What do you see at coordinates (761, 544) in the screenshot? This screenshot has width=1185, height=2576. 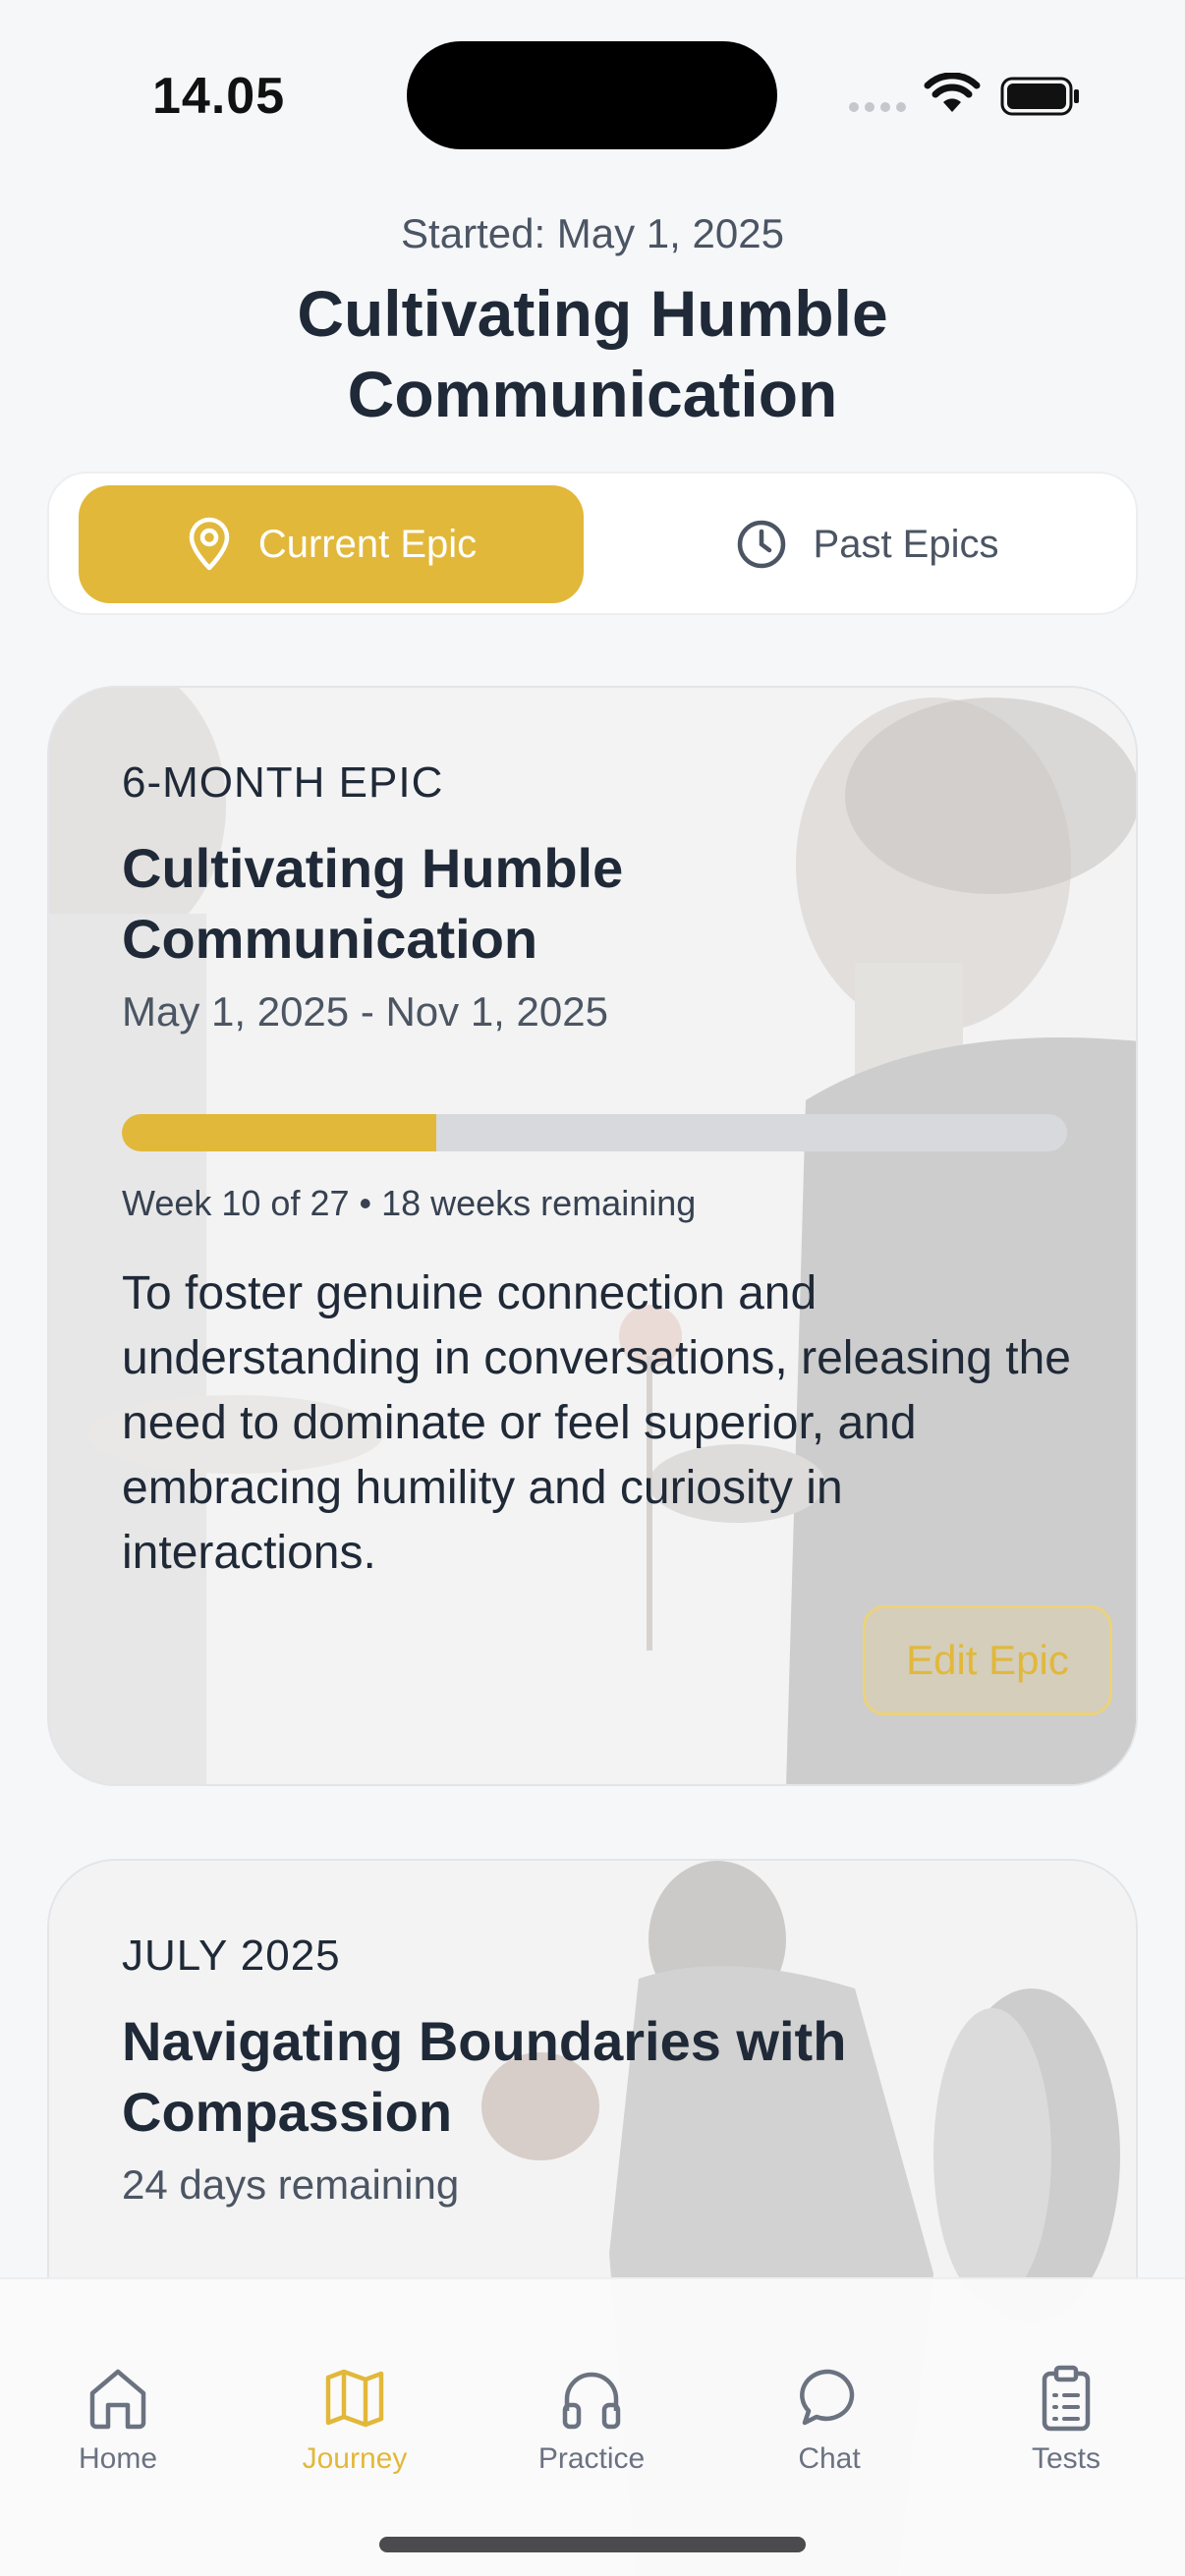 I see `clock-icon` at bounding box center [761, 544].